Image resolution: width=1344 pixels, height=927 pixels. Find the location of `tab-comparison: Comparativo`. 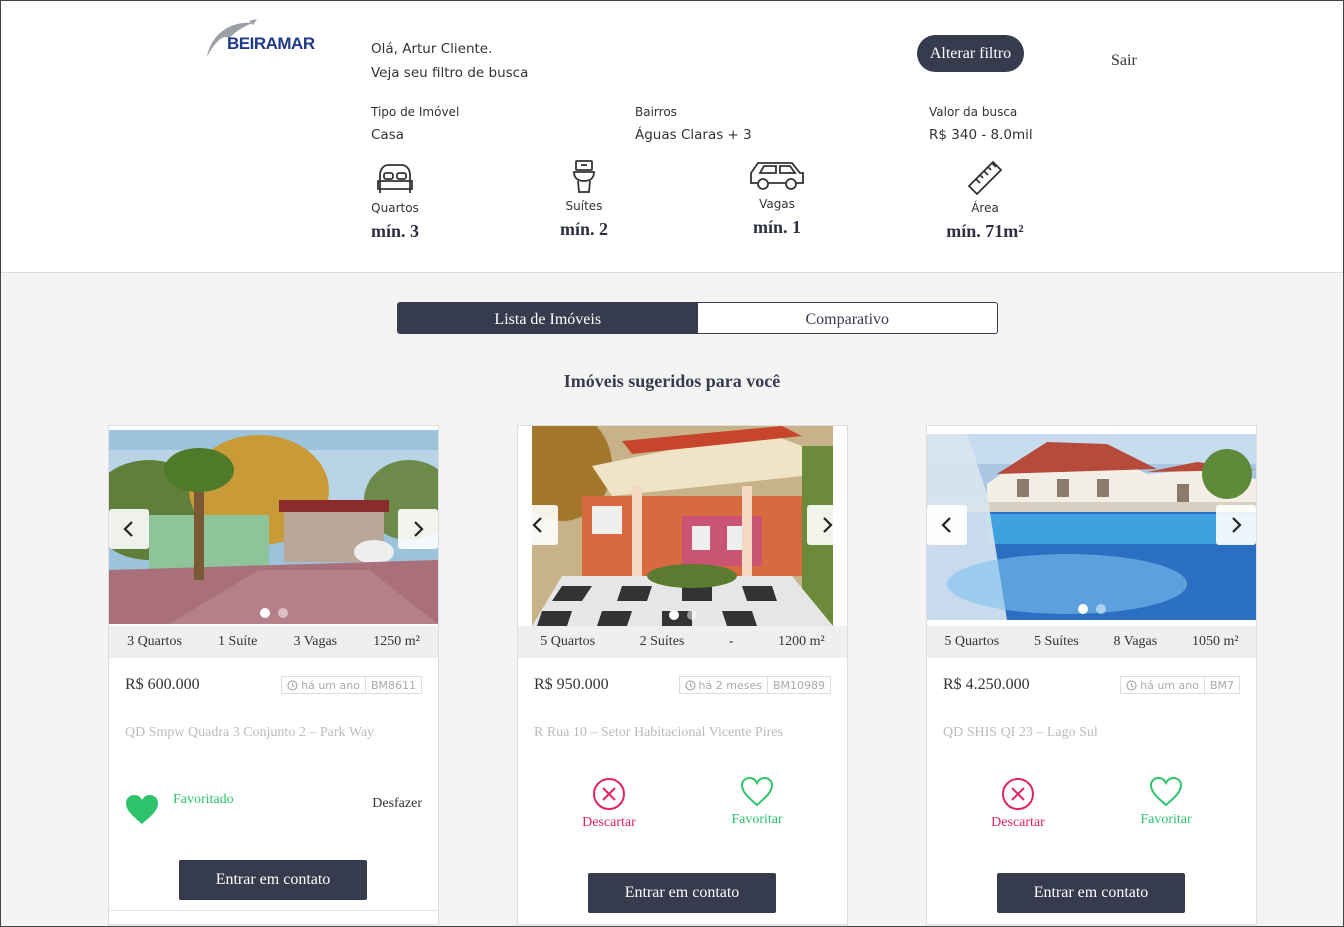

tab-comparison: Comparativo is located at coordinates (848, 318).